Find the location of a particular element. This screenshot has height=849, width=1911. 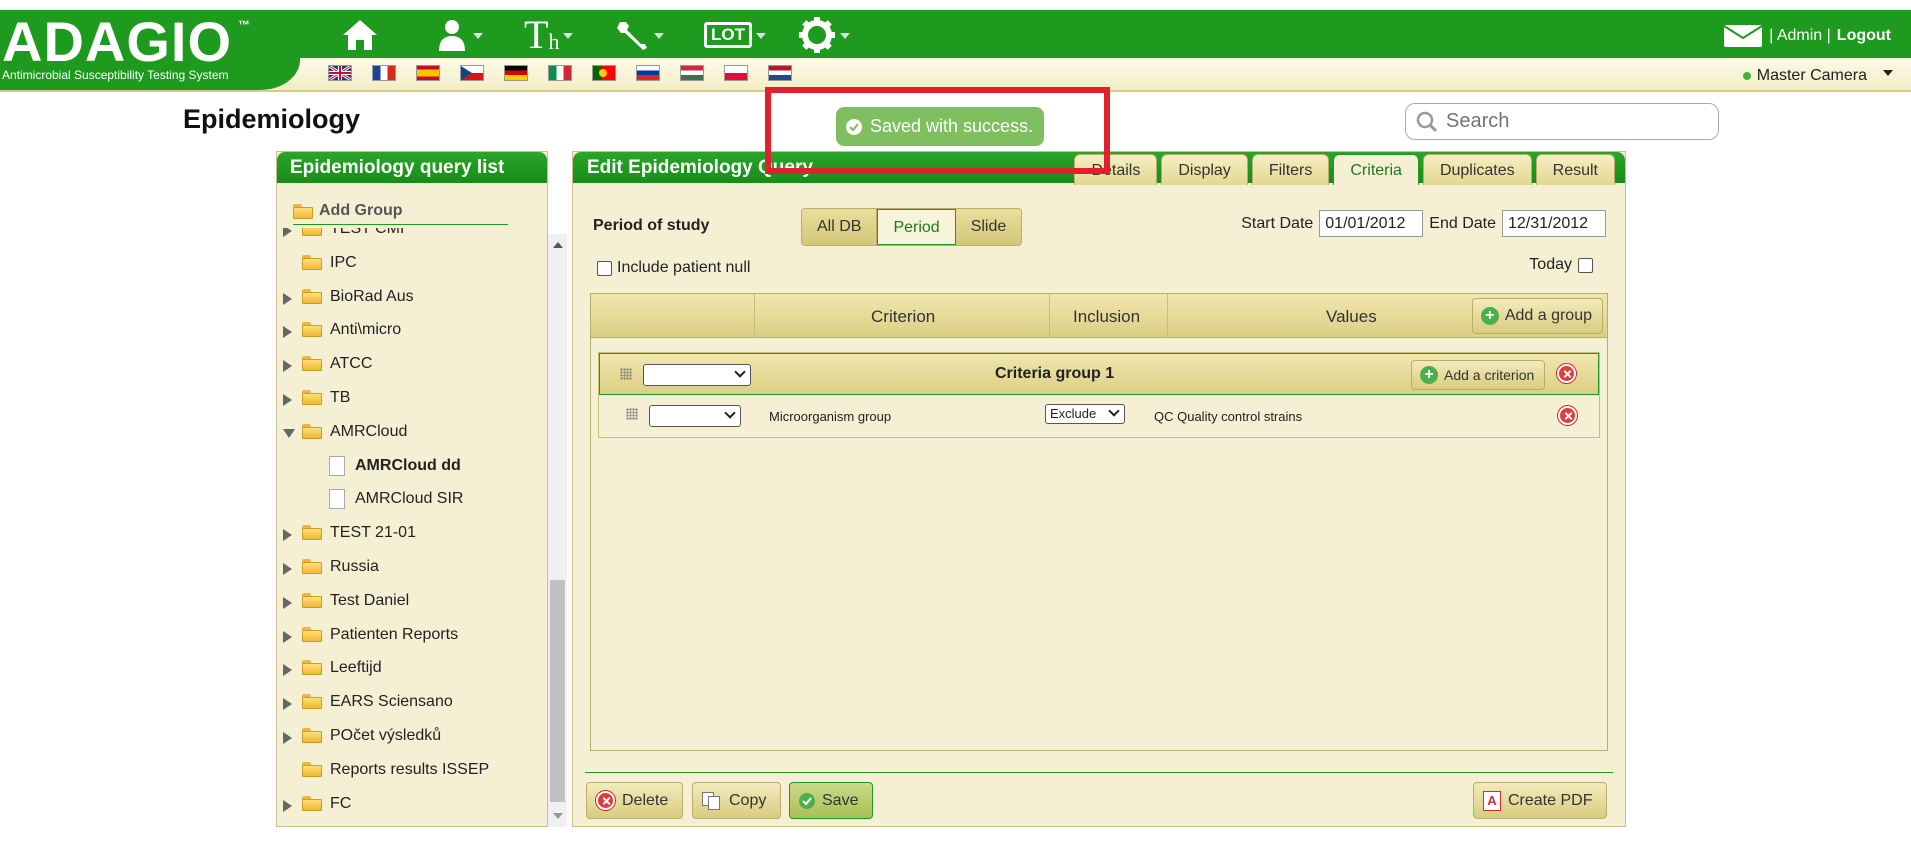

camera-selector: Master Camera is located at coordinates (1817, 76).